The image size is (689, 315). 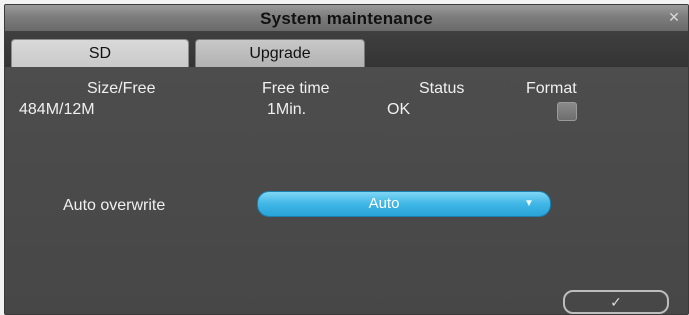 What do you see at coordinates (551, 88) in the screenshot?
I see `header-format: Format` at bounding box center [551, 88].